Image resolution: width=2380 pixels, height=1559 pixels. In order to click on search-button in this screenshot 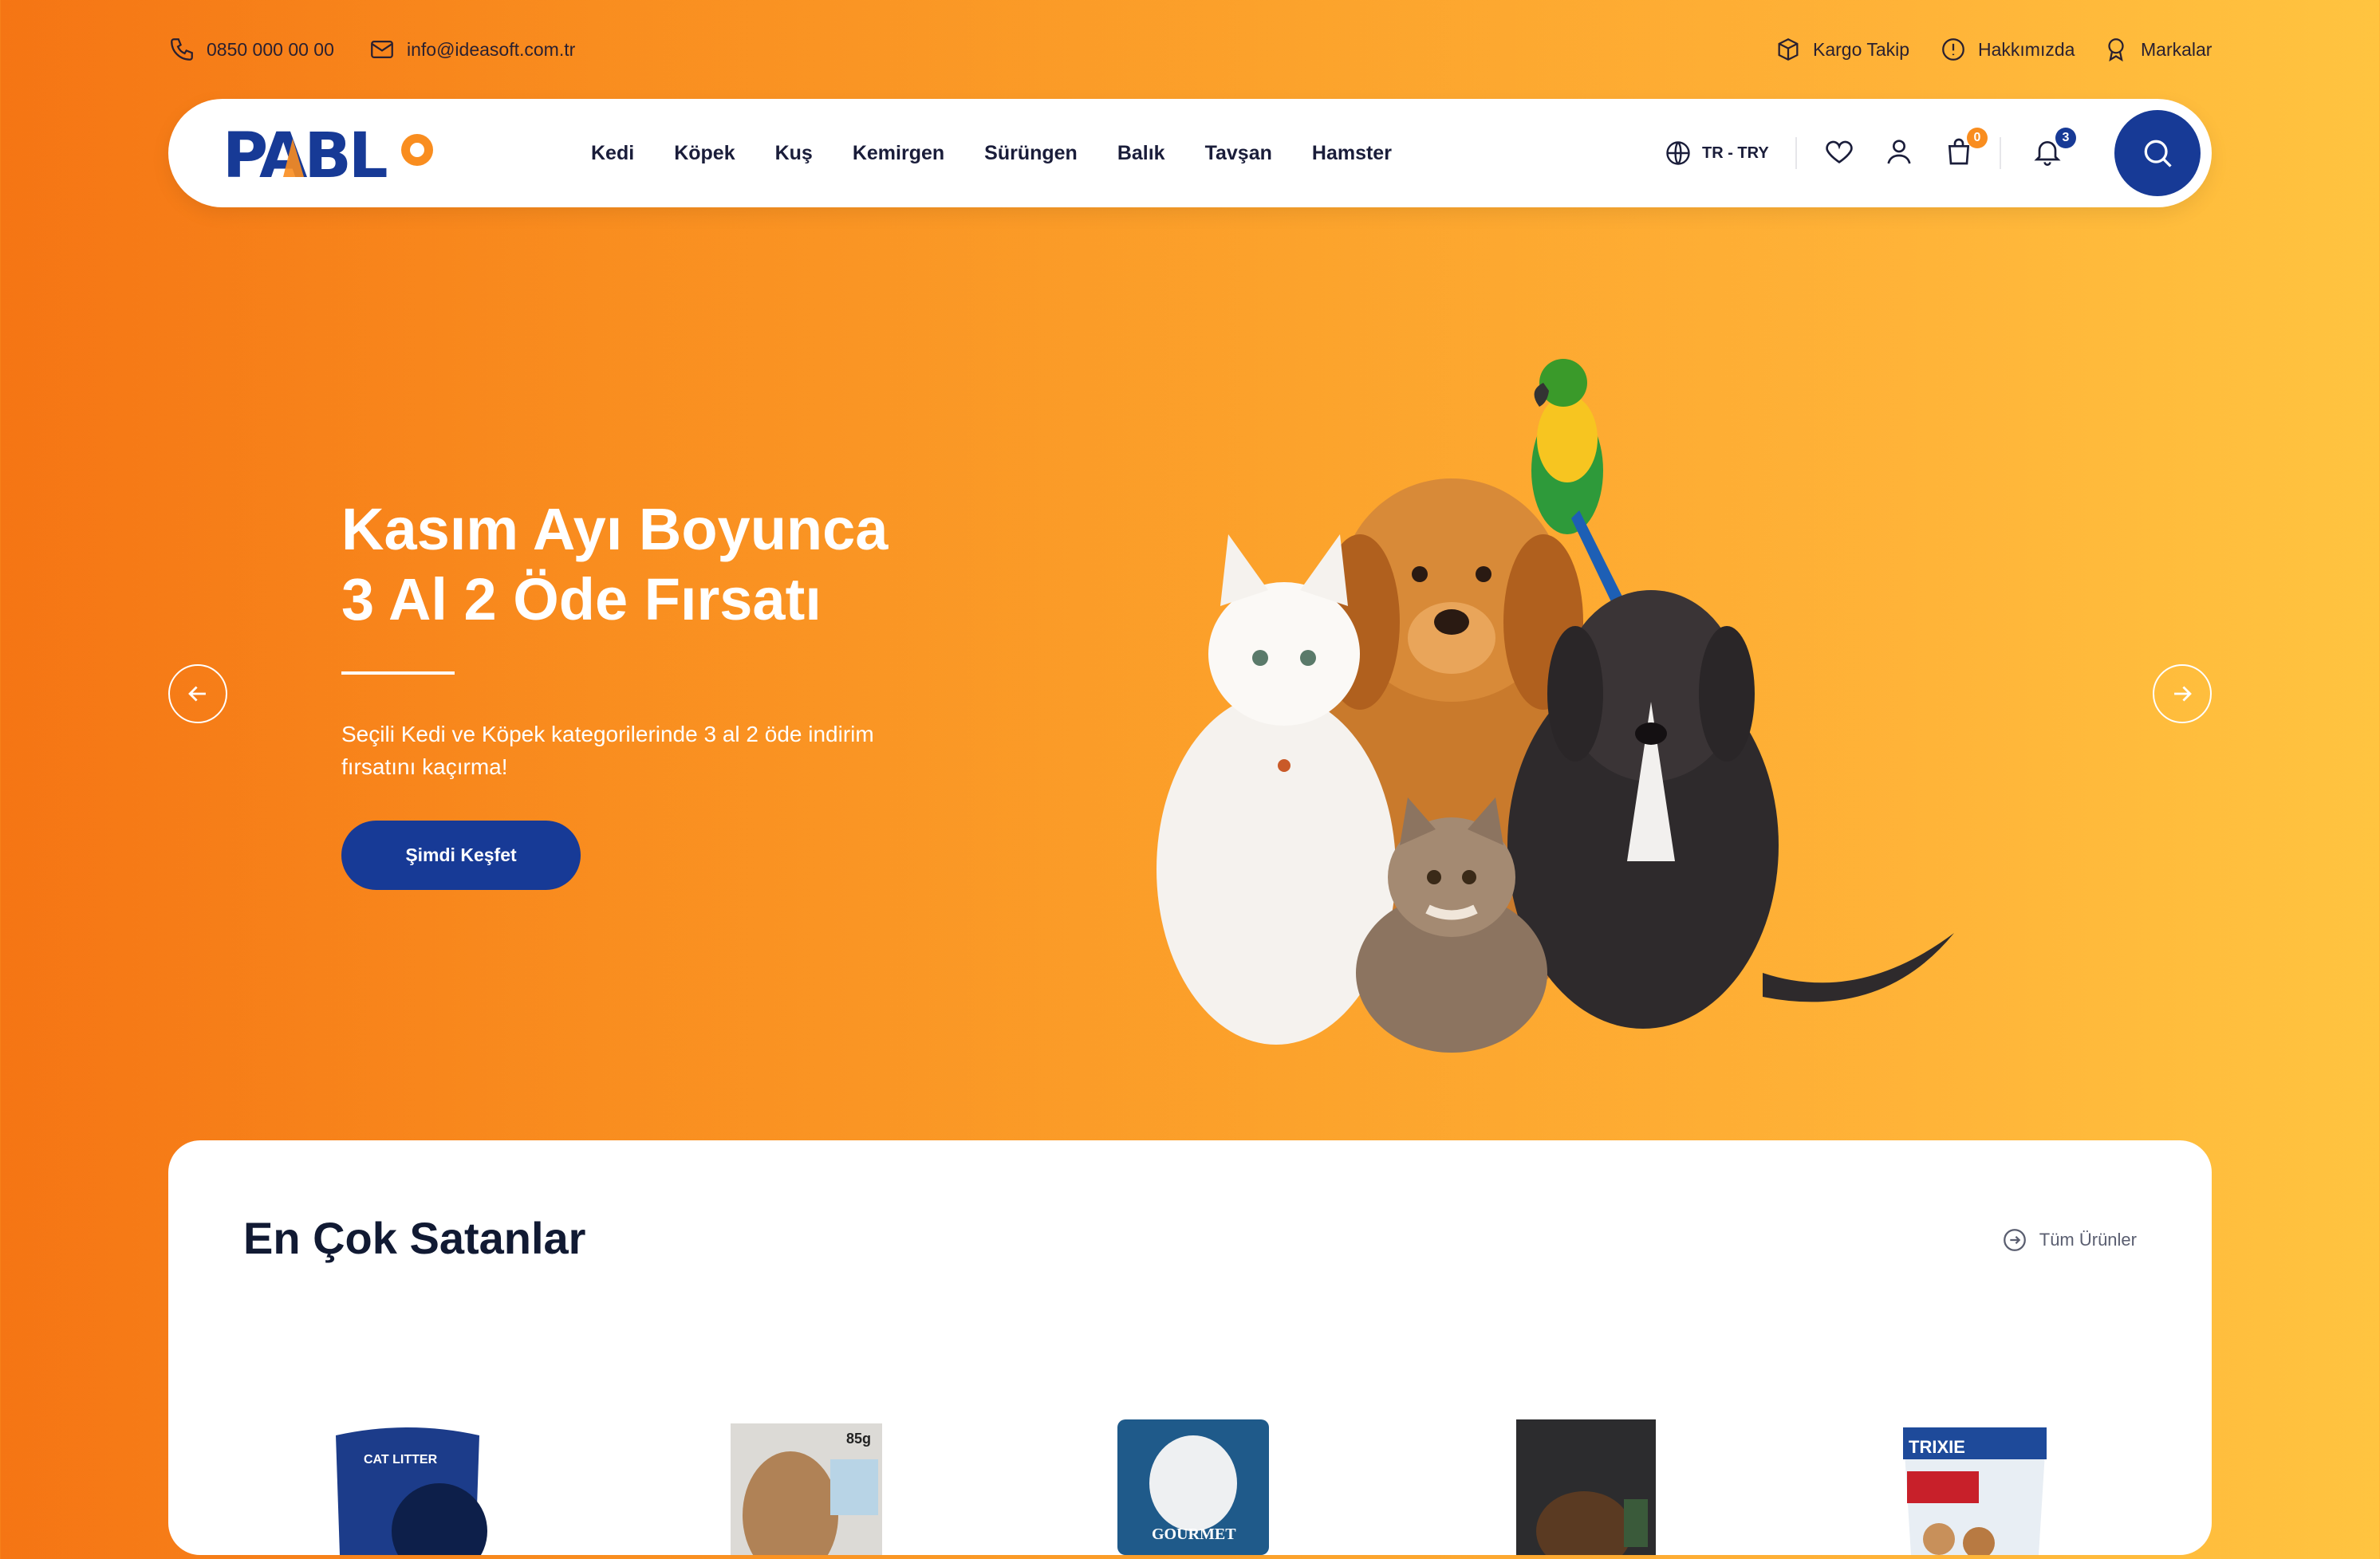, I will do `click(2157, 153)`.